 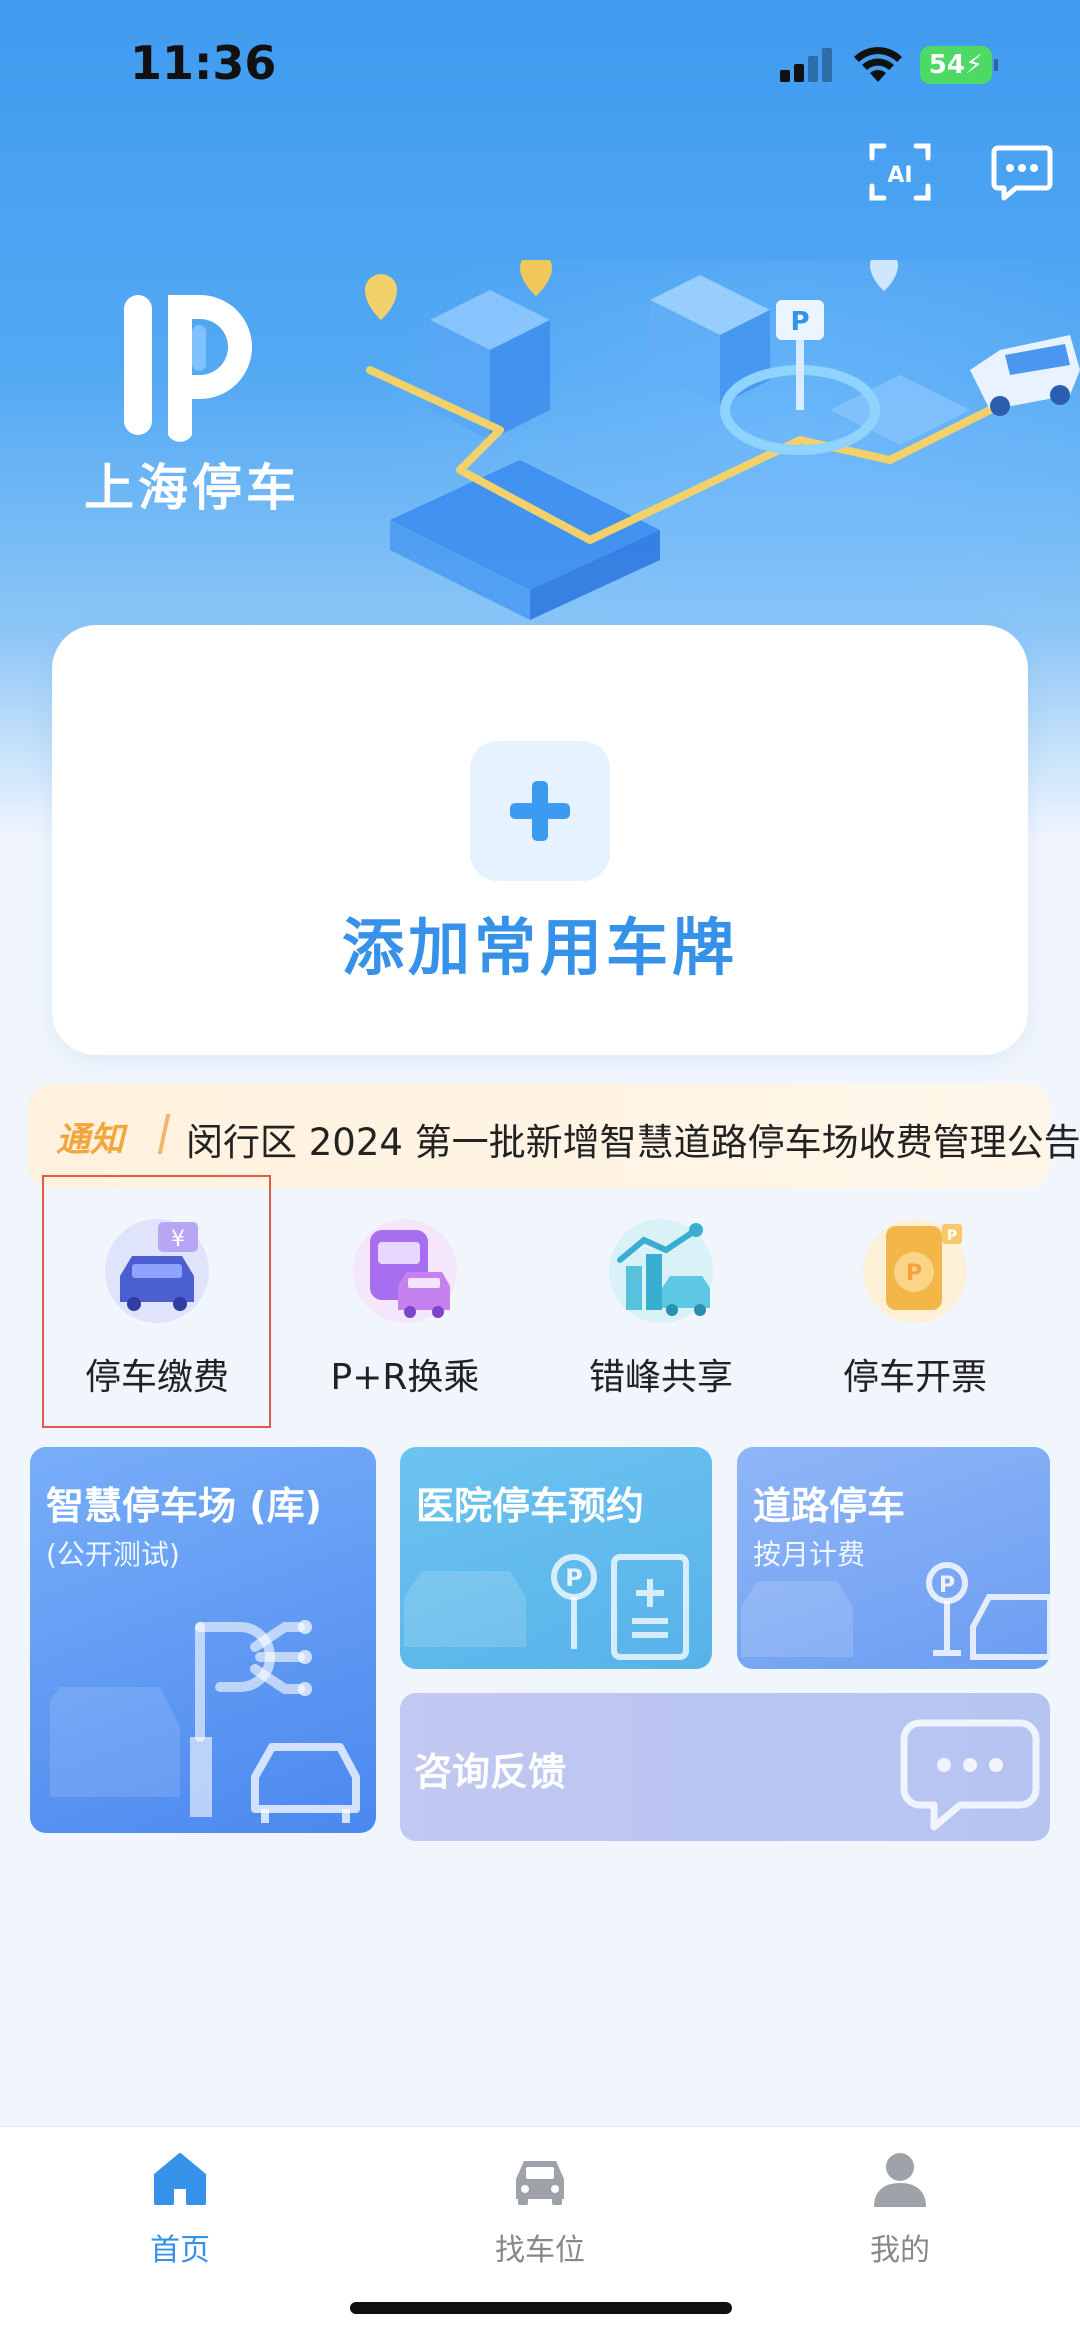 What do you see at coordinates (205, 1721) in the screenshot?
I see `smart-parking-illustration` at bounding box center [205, 1721].